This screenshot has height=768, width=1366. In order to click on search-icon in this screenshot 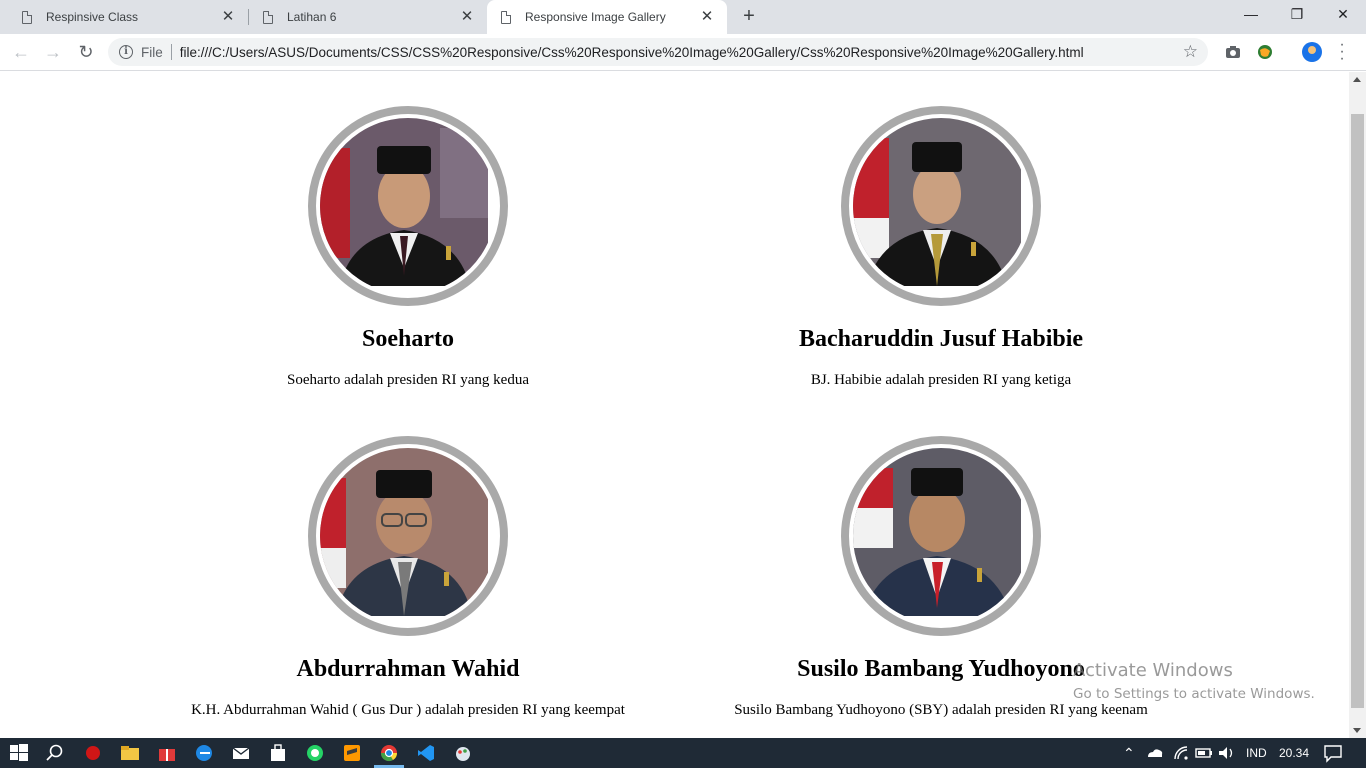, I will do `click(55, 753)`.